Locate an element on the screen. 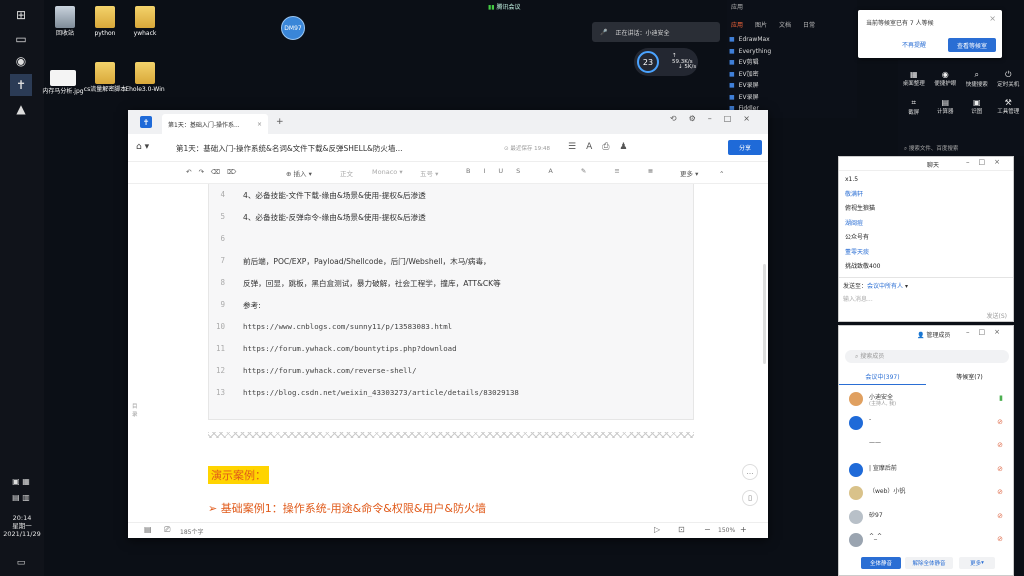 This screenshot has height=576, width=1024. chrome-icon: ◉ is located at coordinates (21, 61).